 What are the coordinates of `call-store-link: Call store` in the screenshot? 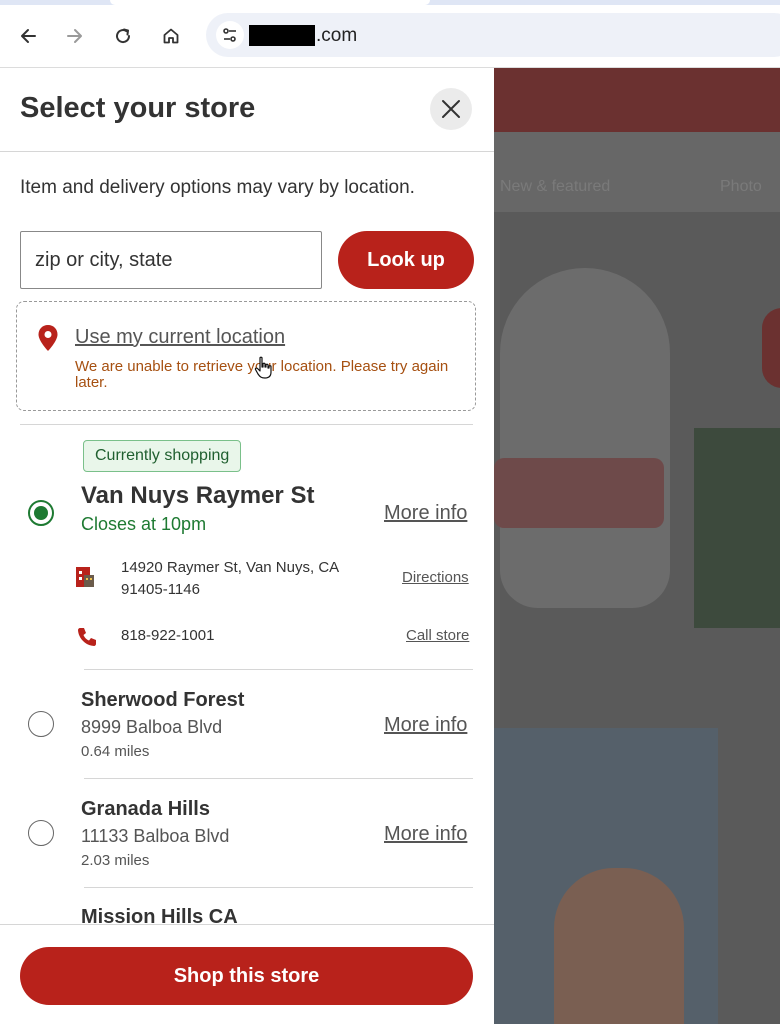 It's located at (437, 635).